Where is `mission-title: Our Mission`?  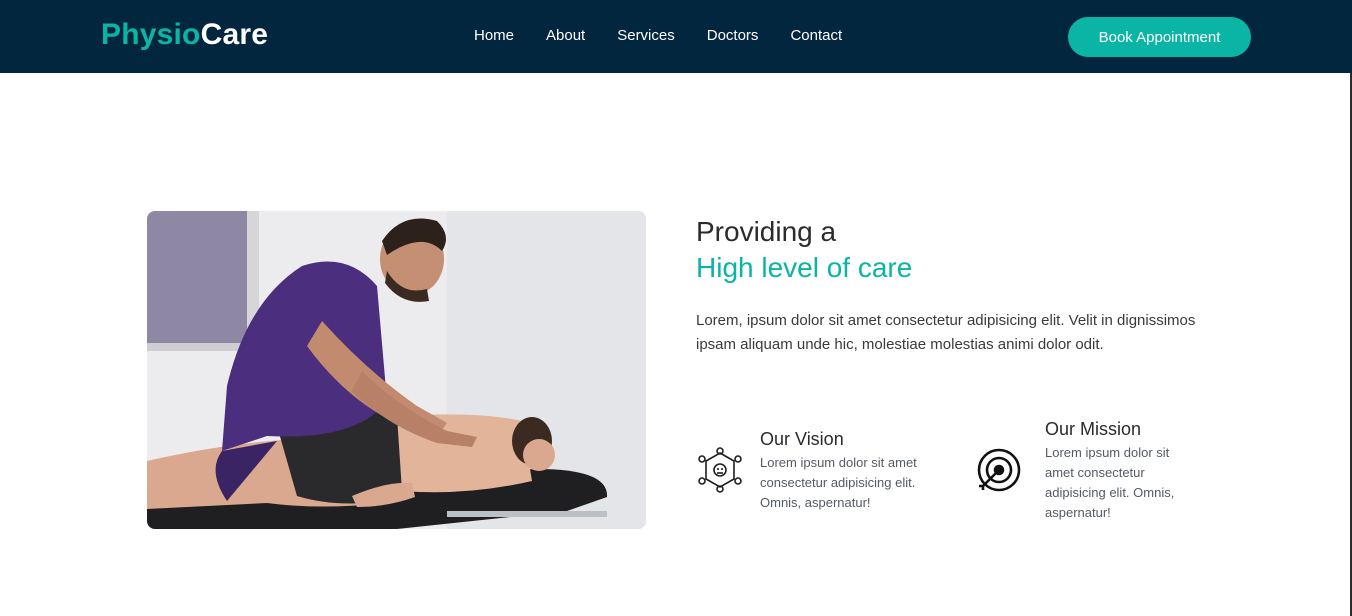
mission-title: Our Mission is located at coordinates (1093, 429).